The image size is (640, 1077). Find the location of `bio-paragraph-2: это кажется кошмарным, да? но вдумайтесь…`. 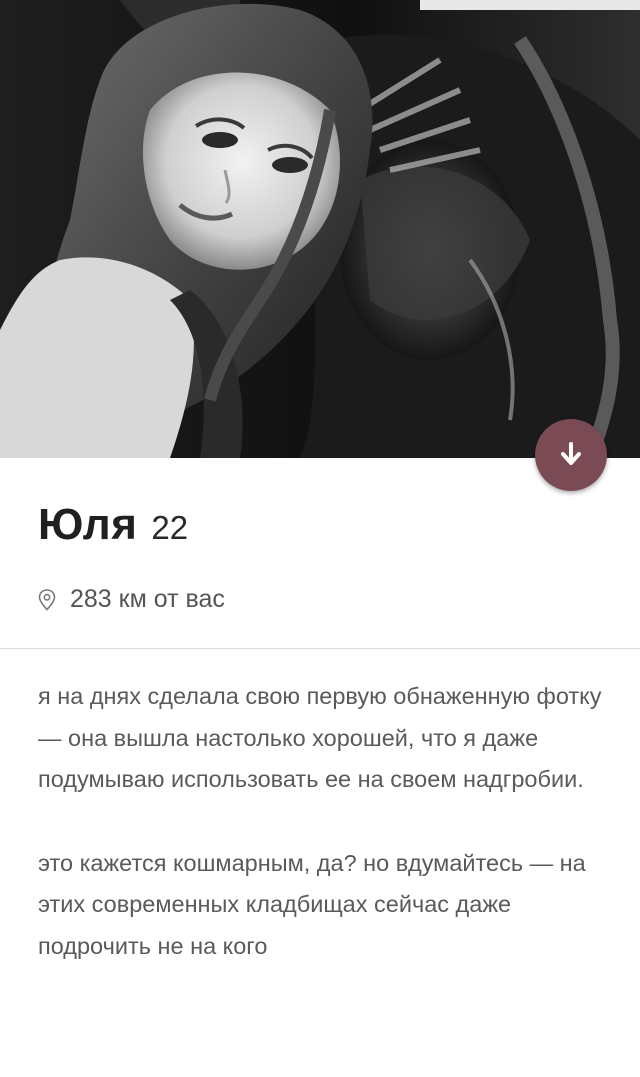

bio-paragraph-2: это кажется кошмарным, да? но вдумайтесь… is located at coordinates (312, 904).